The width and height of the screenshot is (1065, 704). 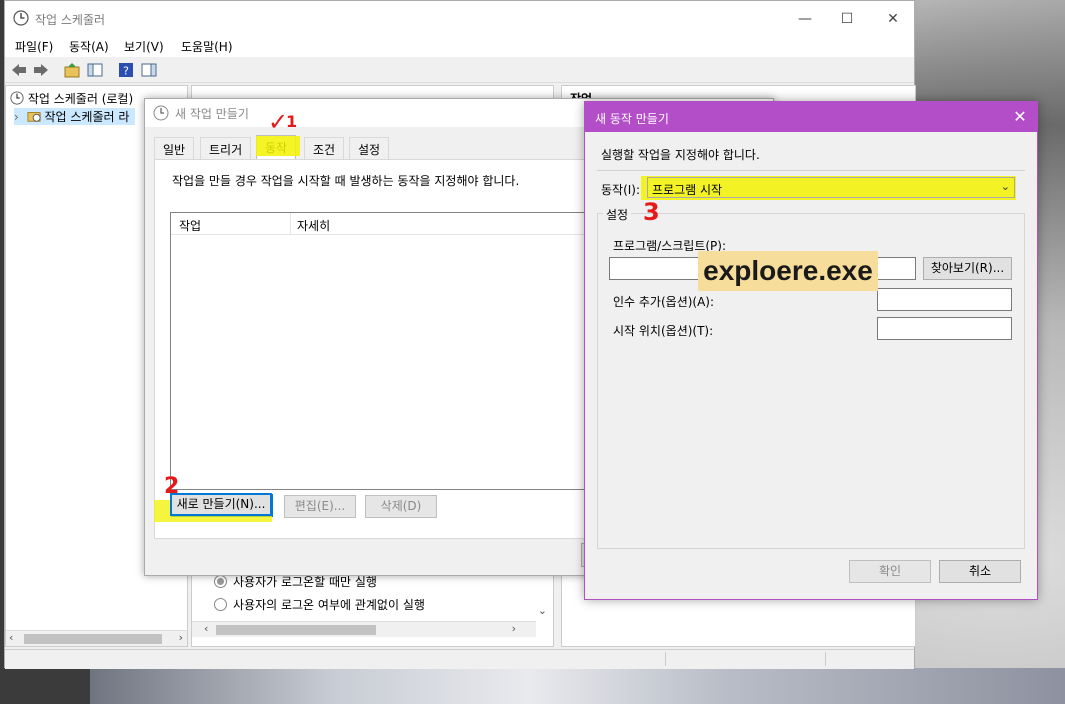 I want to click on radio-run-regardless: 사용자의 로그온 여부에 관계없이 실행, so click(x=319, y=604).